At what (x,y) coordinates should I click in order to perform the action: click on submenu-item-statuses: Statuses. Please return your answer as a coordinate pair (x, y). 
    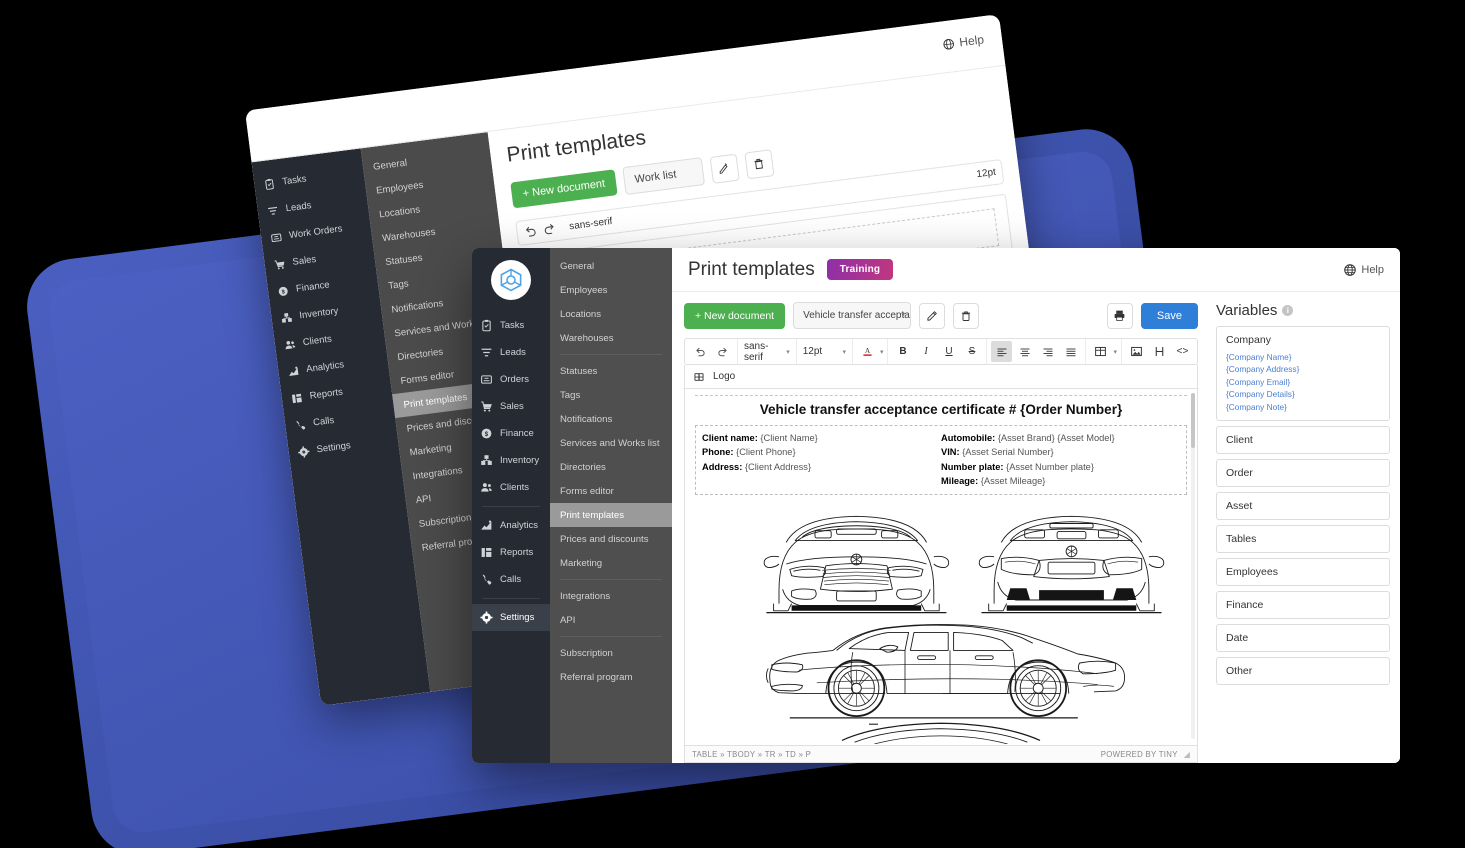
    Looking at the image, I should click on (611, 371).